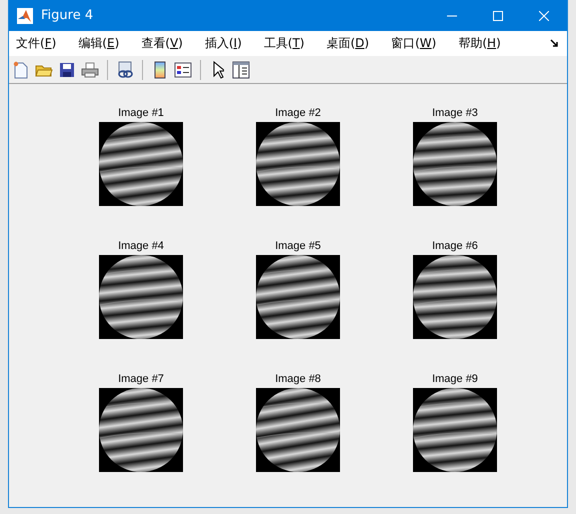 This screenshot has width=576, height=514. Describe the element at coordinates (25, 16) in the screenshot. I see `matlab-logo-icon` at that location.